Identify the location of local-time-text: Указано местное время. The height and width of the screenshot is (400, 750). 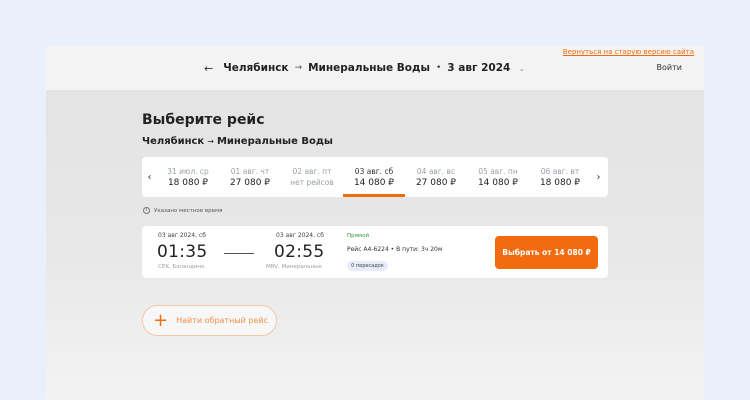
(188, 210).